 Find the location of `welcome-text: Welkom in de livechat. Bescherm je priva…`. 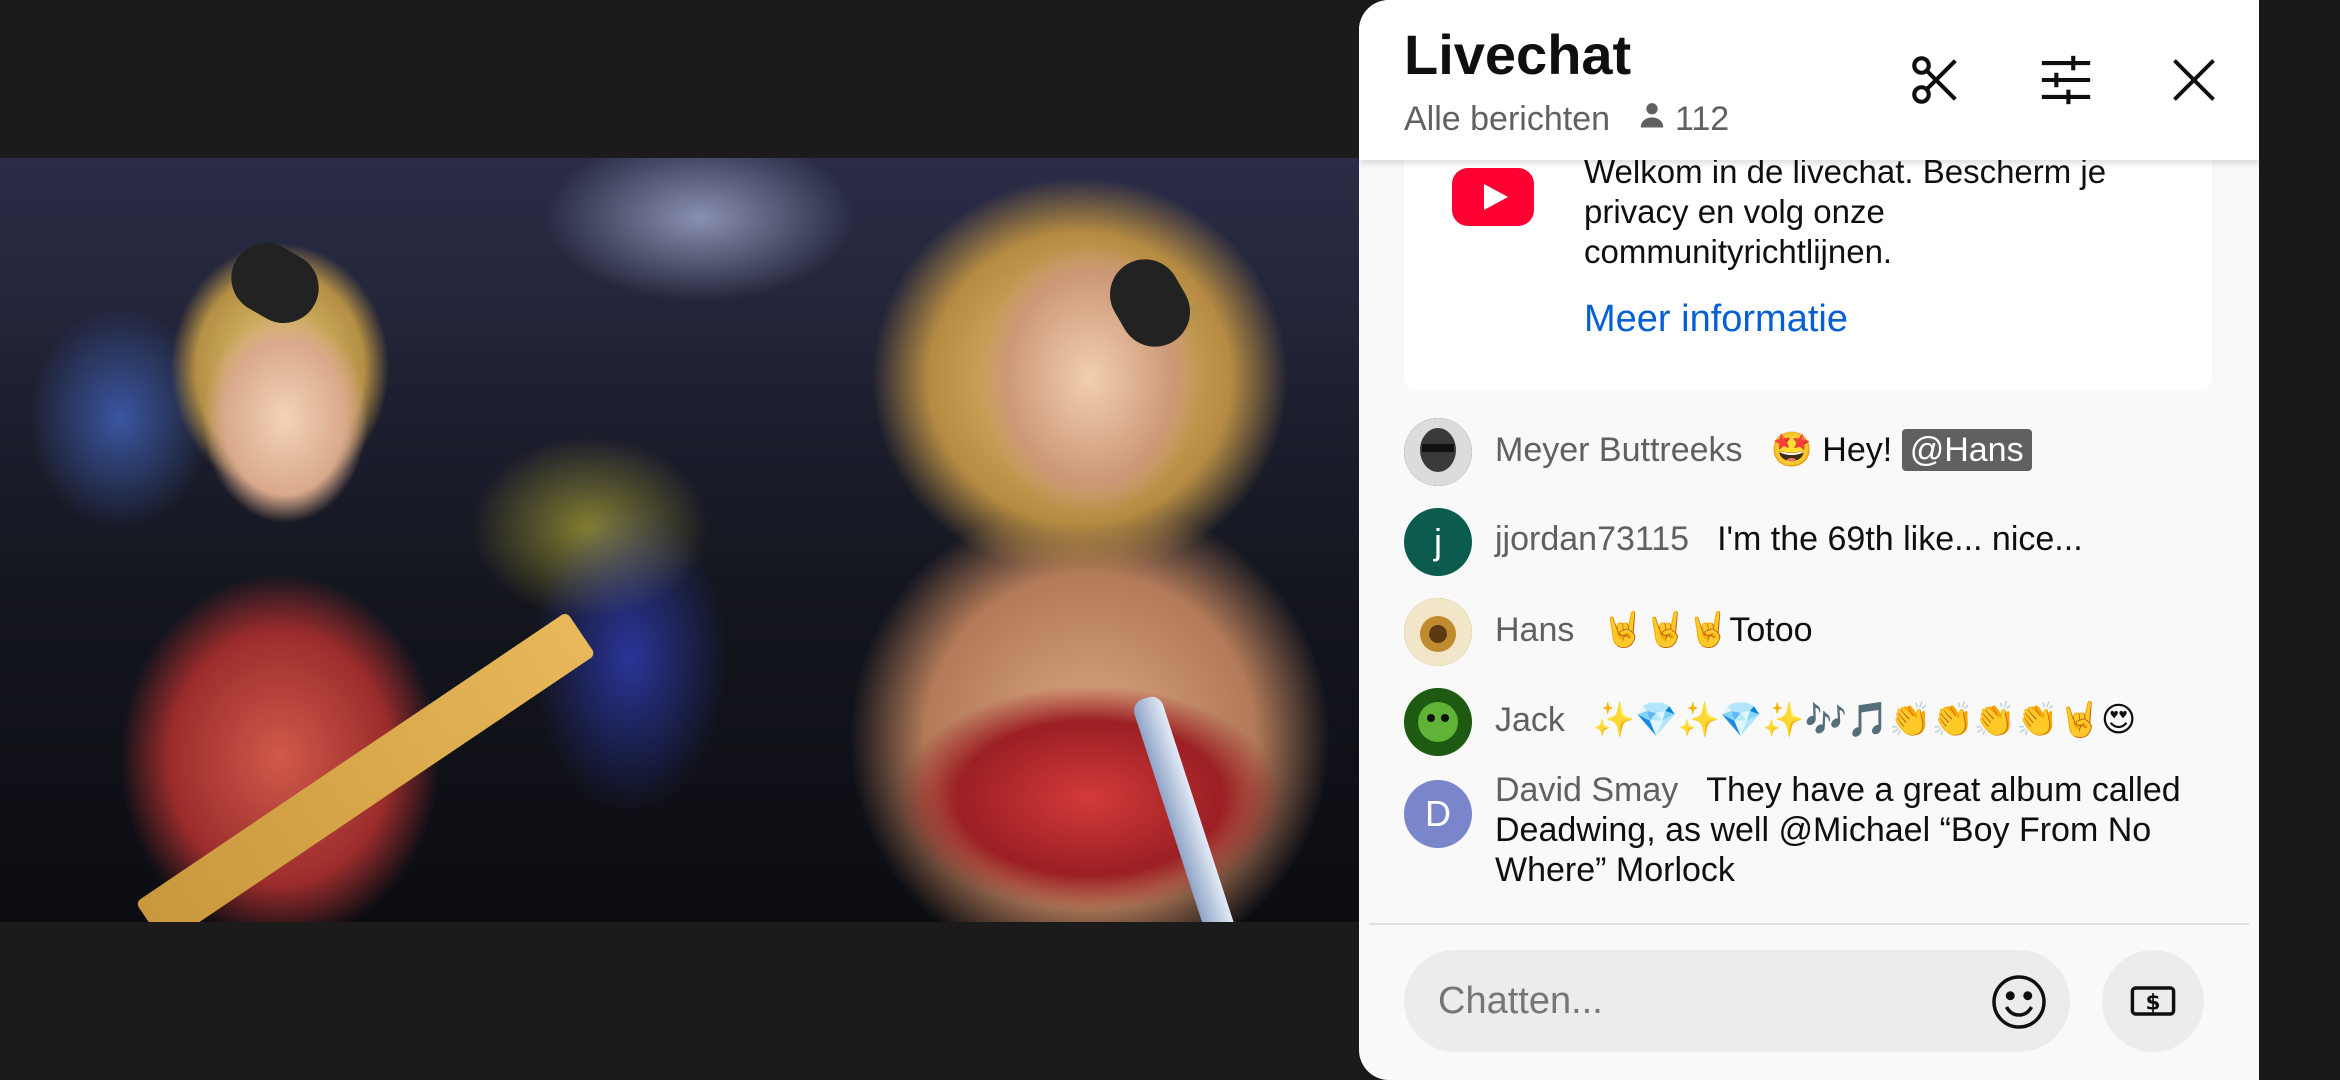

welcome-text: Welkom in de livechat. Bescherm je priva… is located at coordinates (1845, 211).